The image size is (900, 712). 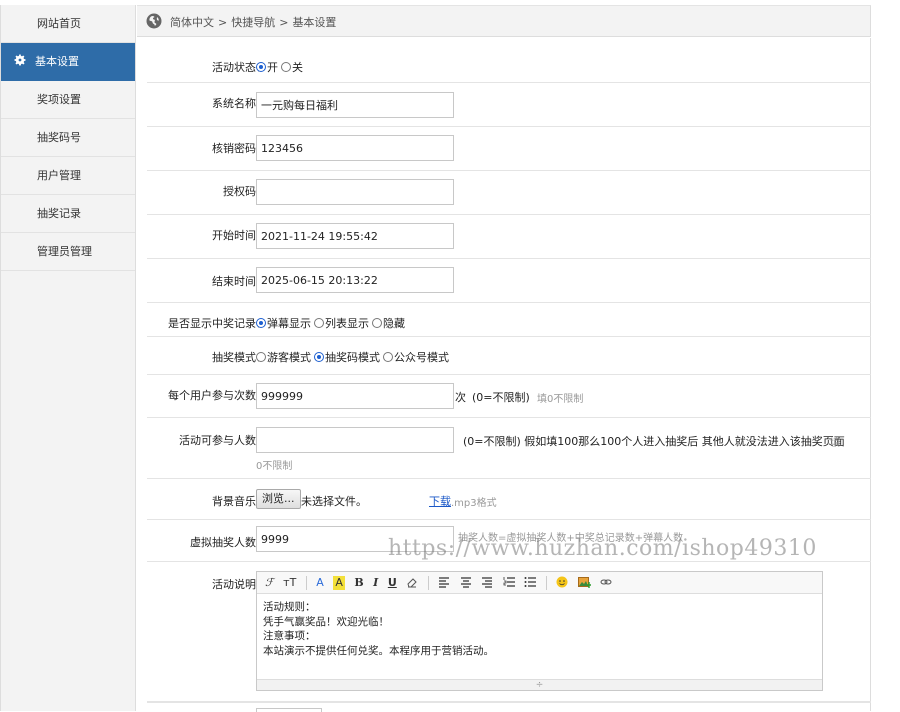 I want to click on topbar: 简体中文 > 快捷导航 > 基本设置, so click(x=504, y=21).